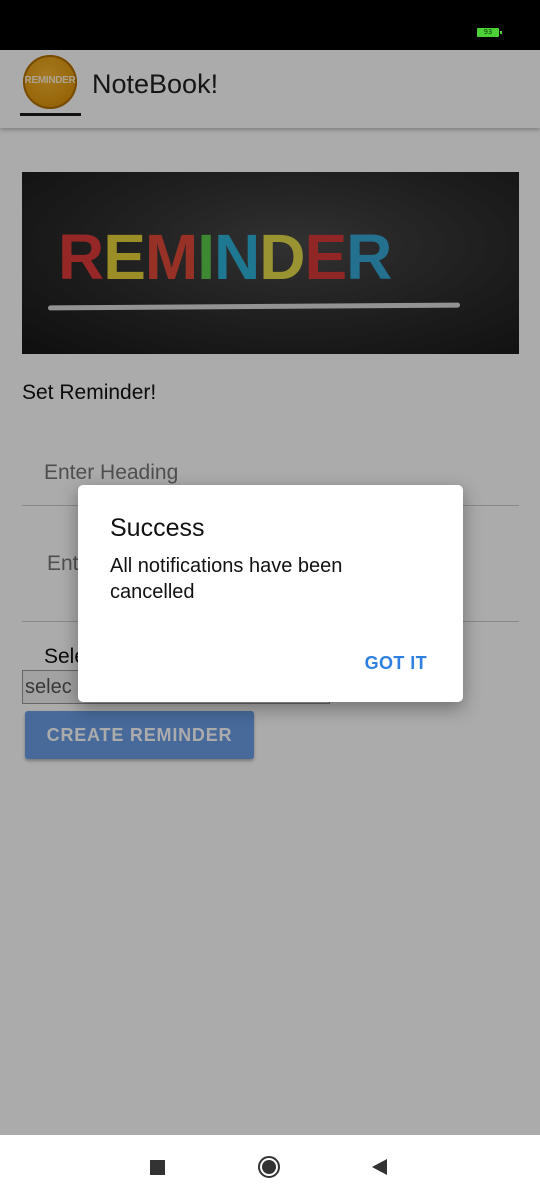 Image resolution: width=540 pixels, height=1200 pixels. I want to click on system-nav-bar, so click(270, 1167).